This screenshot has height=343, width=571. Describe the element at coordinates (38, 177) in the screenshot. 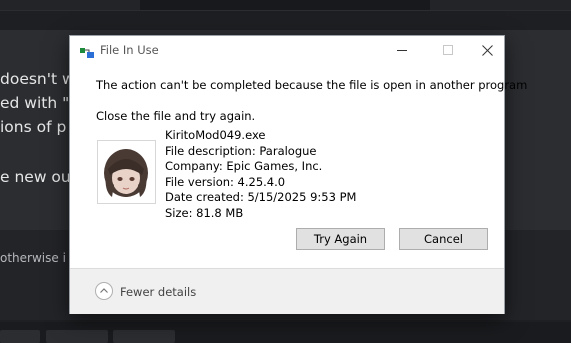

I see `background-text-line: e new out` at that location.